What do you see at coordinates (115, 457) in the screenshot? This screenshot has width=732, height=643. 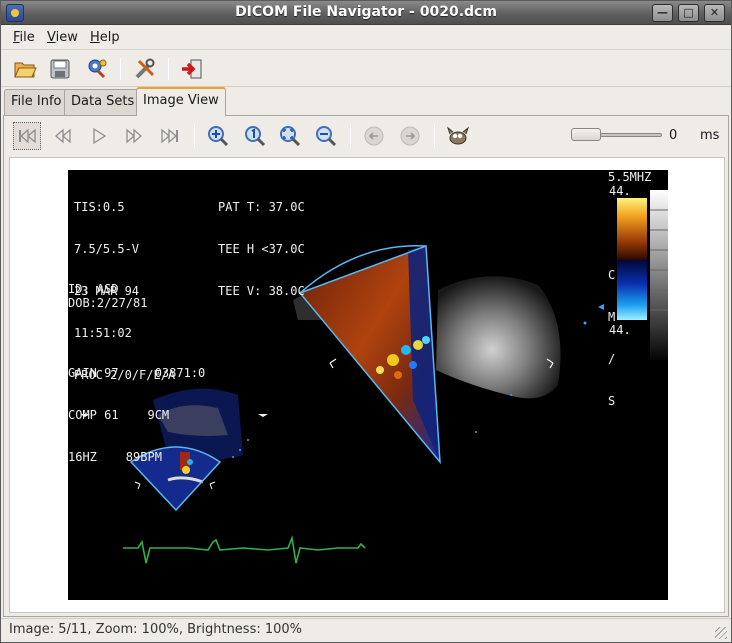 I see `overlay-rate: 16HZ 89BPM` at bounding box center [115, 457].